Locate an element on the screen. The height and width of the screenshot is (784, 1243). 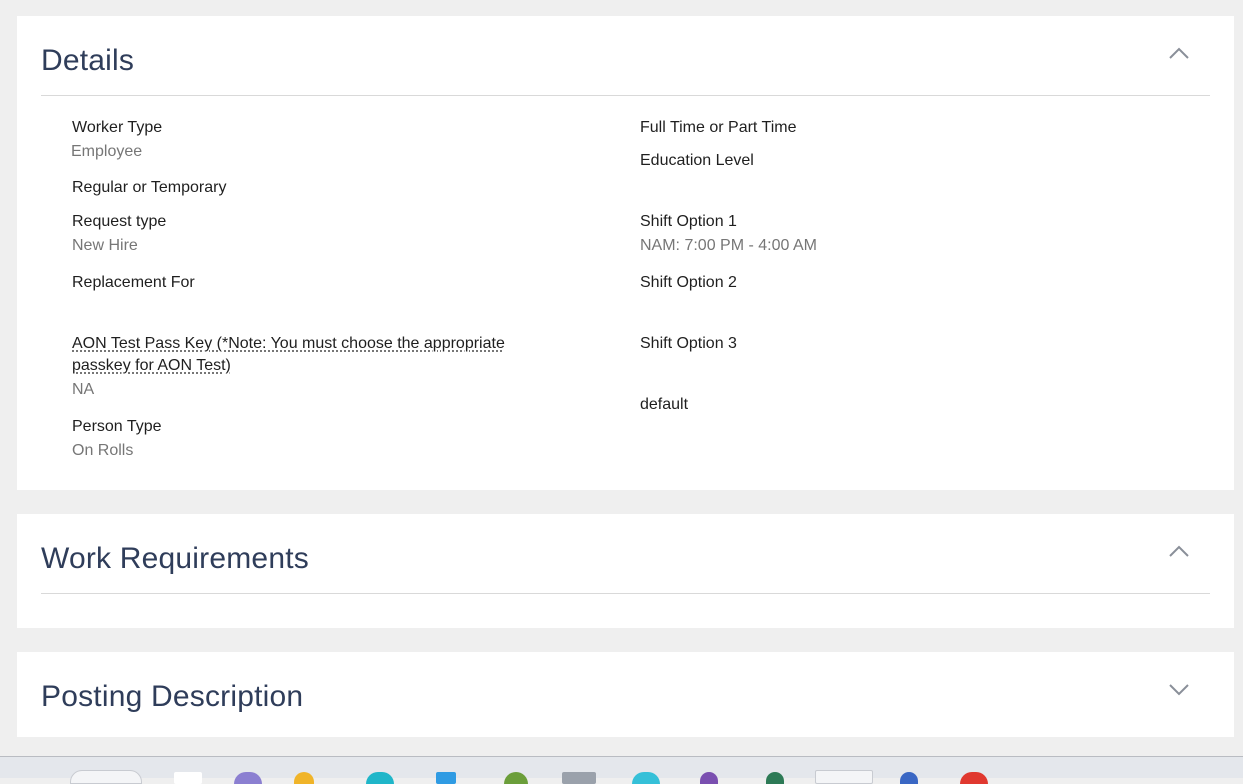
posting-description-section: Posting Description is located at coordinates (625, 694).